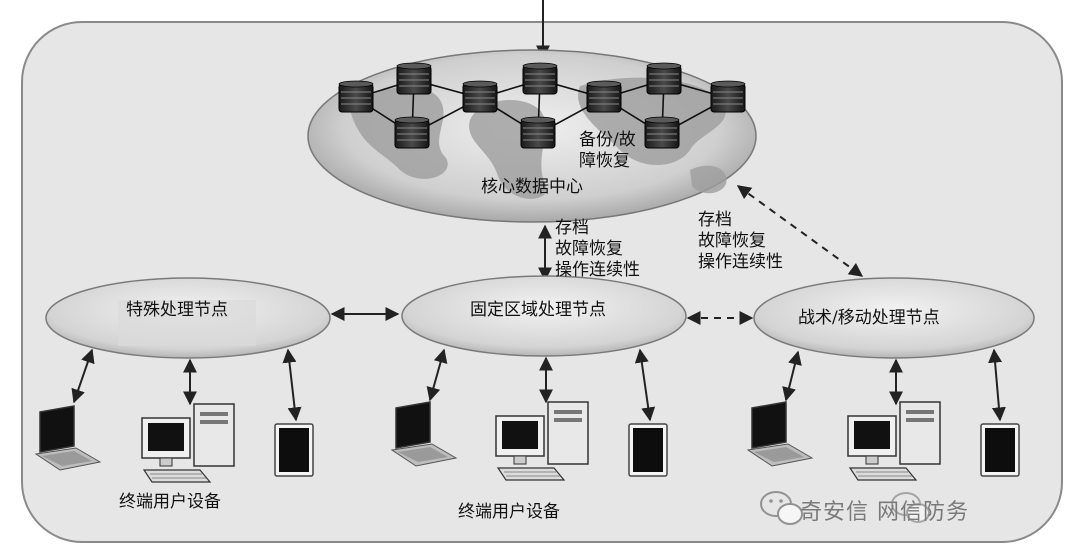  I want to click on vertical-link-label-line1: 存档, so click(572, 228).